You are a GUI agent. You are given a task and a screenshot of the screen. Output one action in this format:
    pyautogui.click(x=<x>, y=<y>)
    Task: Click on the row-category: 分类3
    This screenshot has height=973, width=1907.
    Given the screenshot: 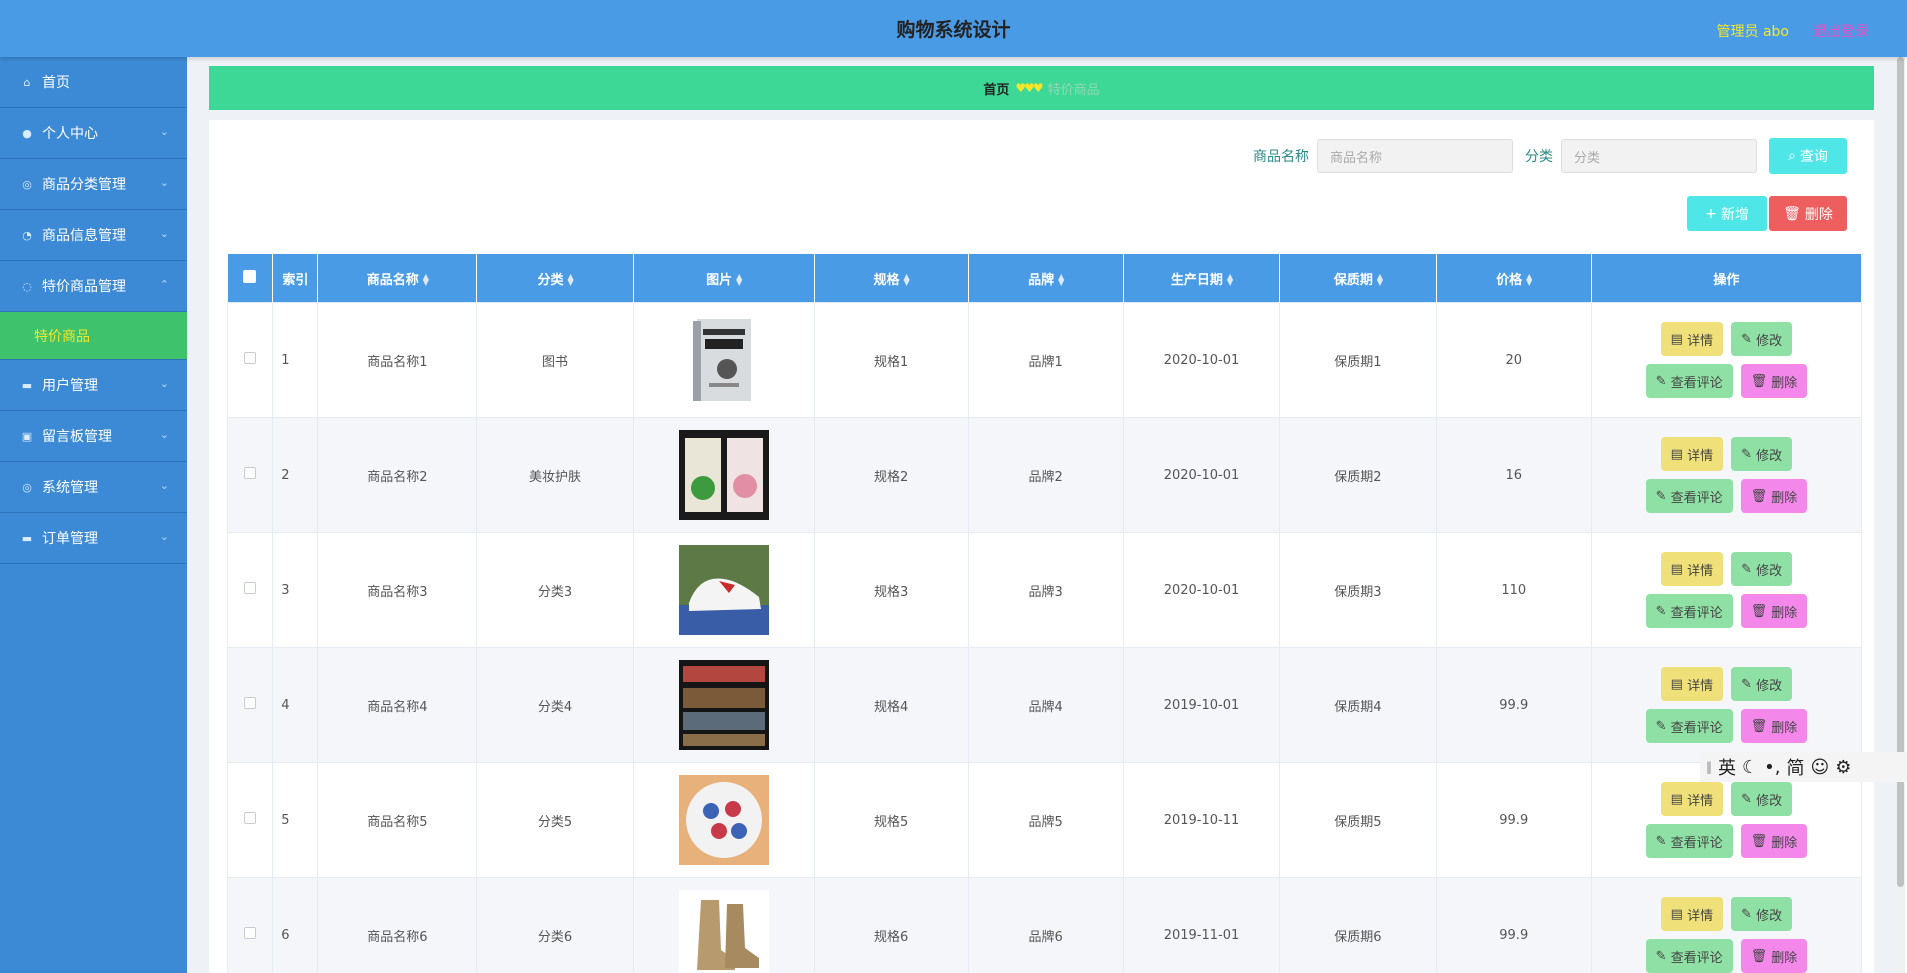 What is the action you would take?
    pyautogui.click(x=555, y=590)
    